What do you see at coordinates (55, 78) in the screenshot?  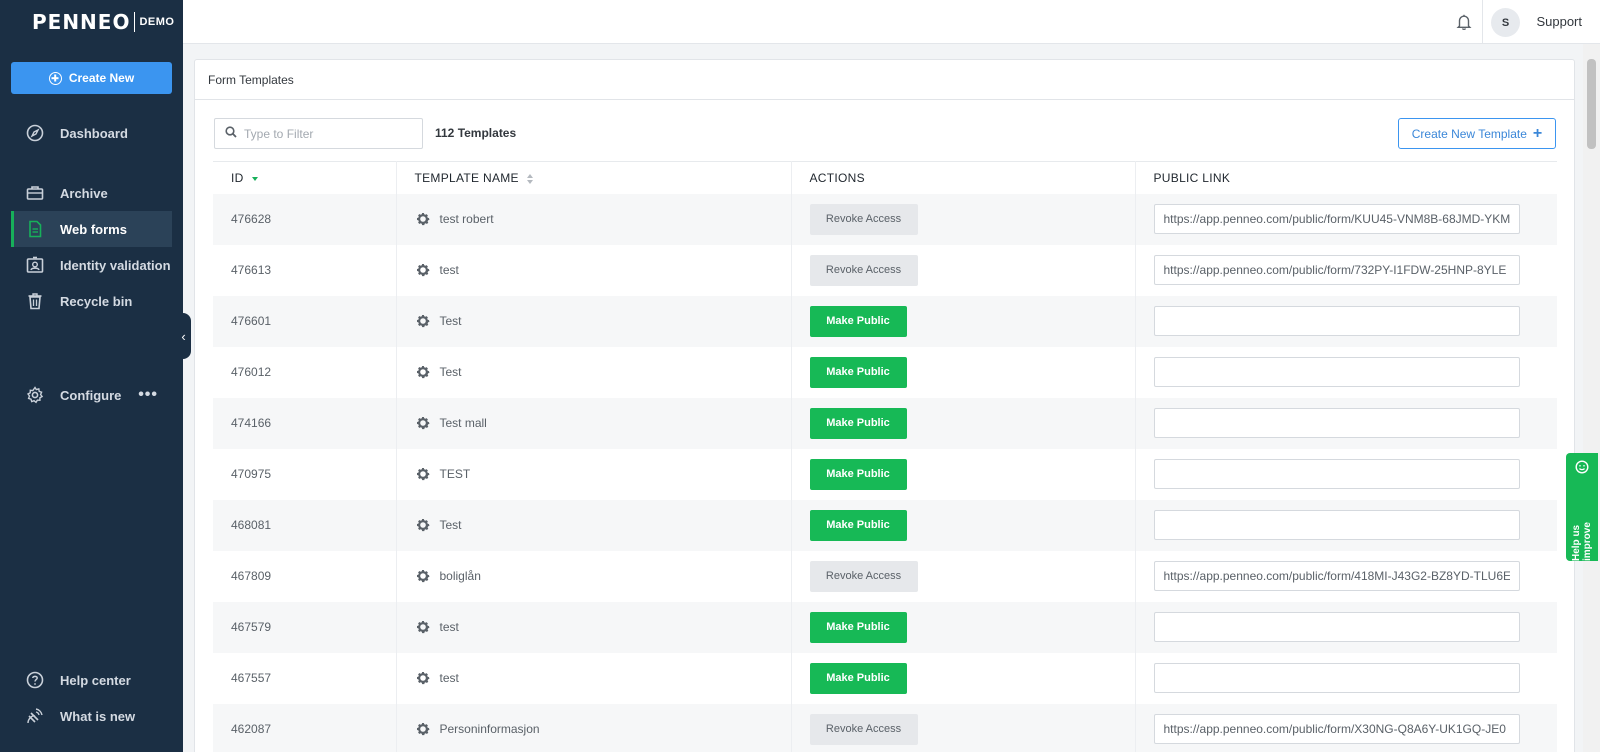 I see `plus-circle-icon` at bounding box center [55, 78].